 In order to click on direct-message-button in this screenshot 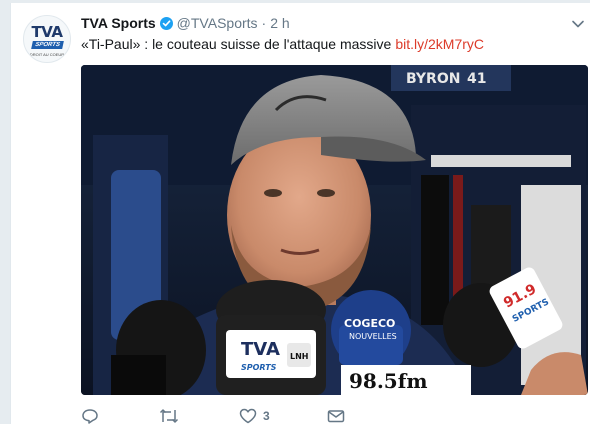, I will do `click(342, 416)`.